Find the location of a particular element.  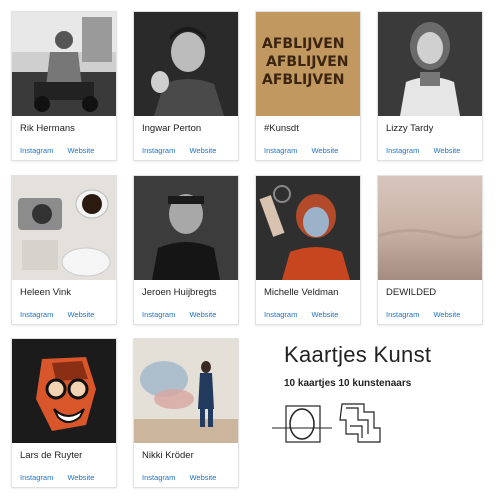

promo-subtitle: 10 kaartjes 10 kunstenaars is located at coordinates (348, 383).